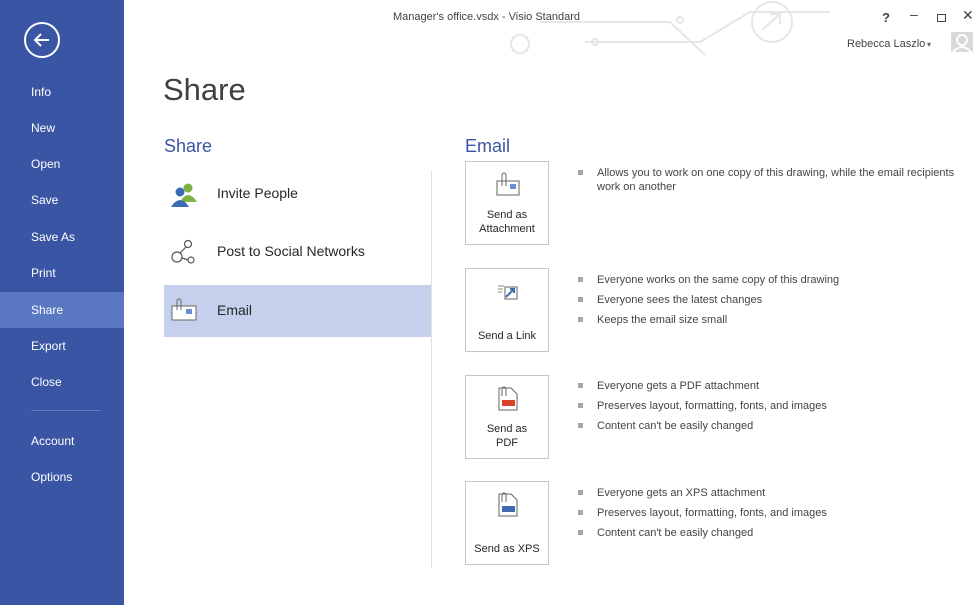 This screenshot has height=605, width=973. Describe the element at coordinates (62, 92) in the screenshot. I see `nav-info: Info` at that location.